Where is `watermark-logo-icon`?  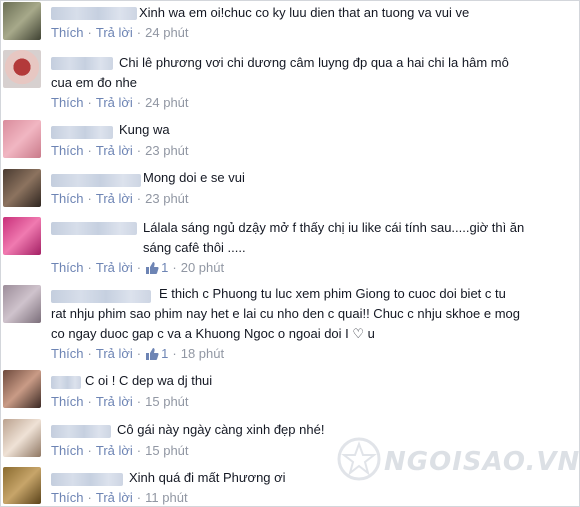 watermark-logo-icon is located at coordinates (359, 459).